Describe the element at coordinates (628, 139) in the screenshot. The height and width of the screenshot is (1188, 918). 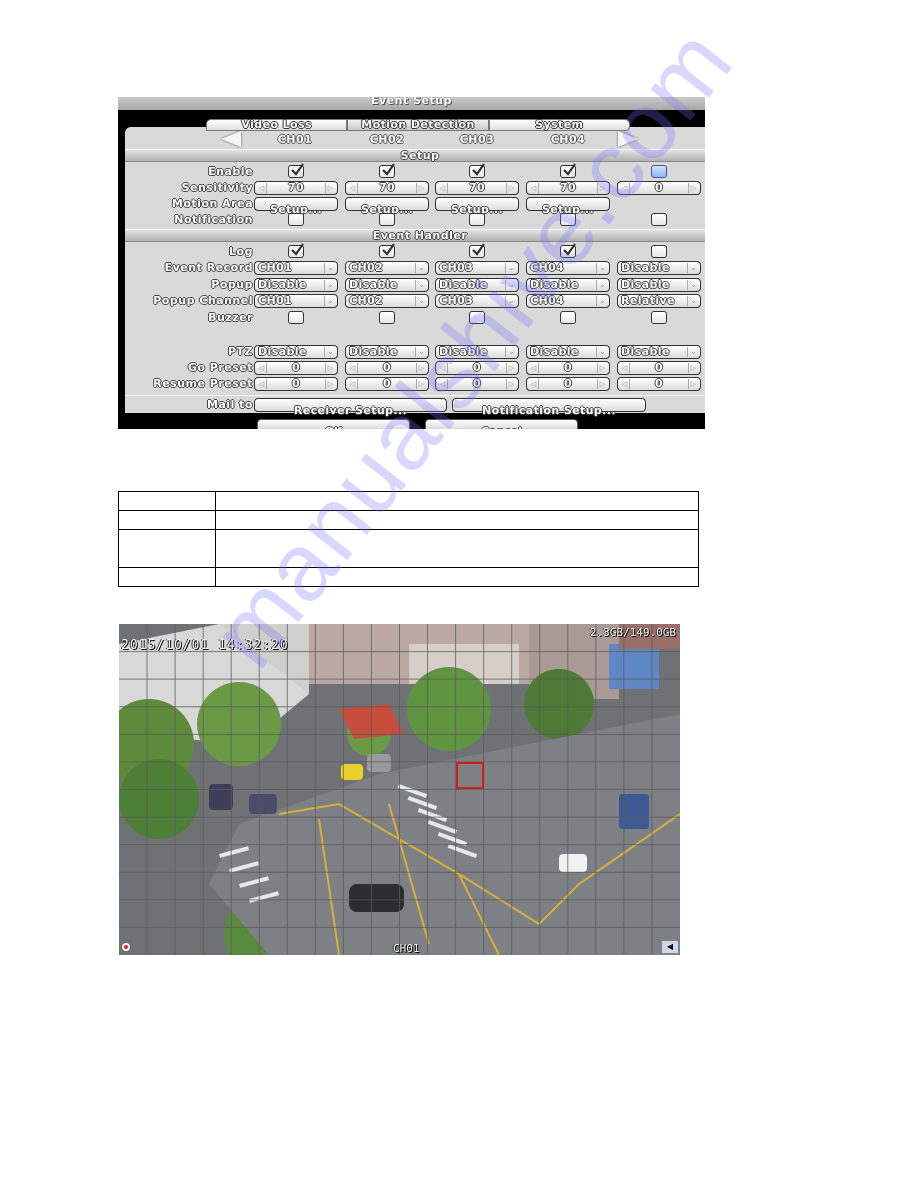
I see `next-channel-arrow-icon` at that location.